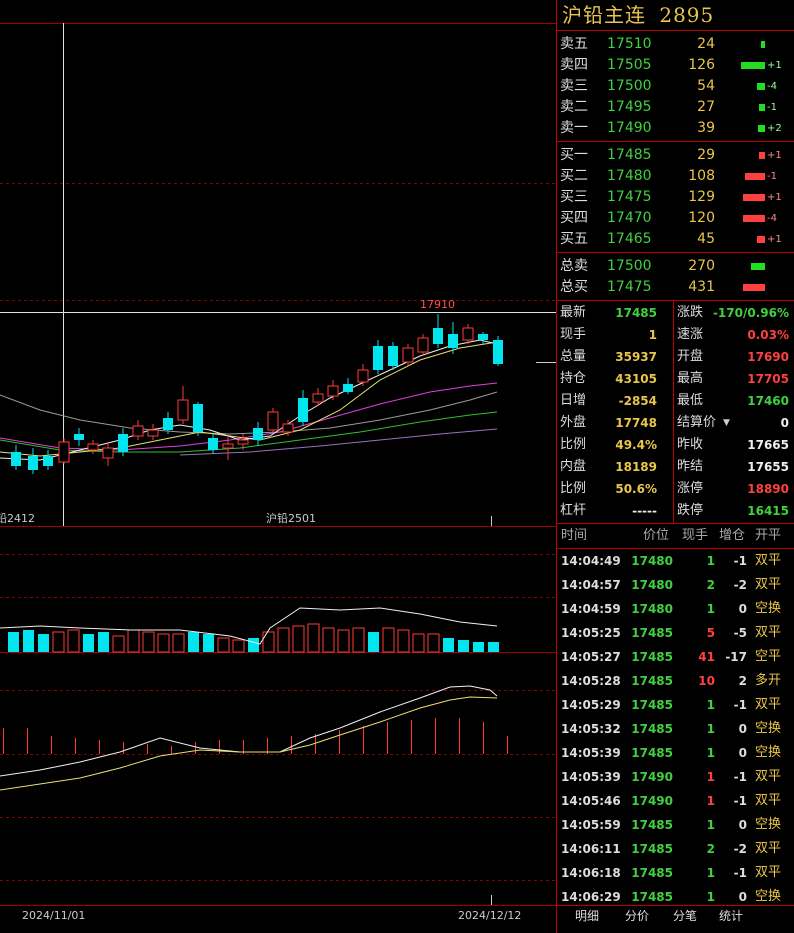 The height and width of the screenshot is (933, 794). What do you see at coordinates (591, 873) in the screenshot?
I see `tick-time: 14:06:18` at bounding box center [591, 873].